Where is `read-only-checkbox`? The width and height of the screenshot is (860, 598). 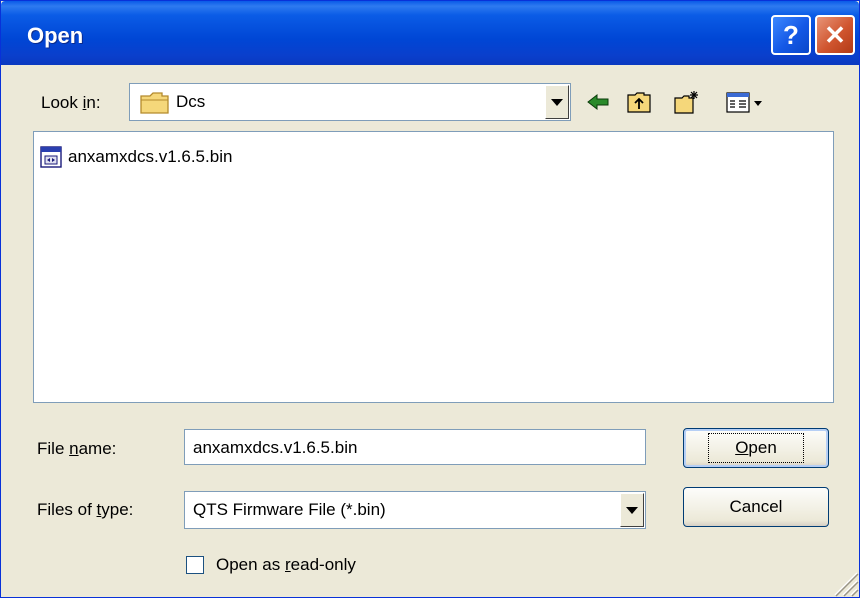 read-only-checkbox is located at coordinates (195, 565).